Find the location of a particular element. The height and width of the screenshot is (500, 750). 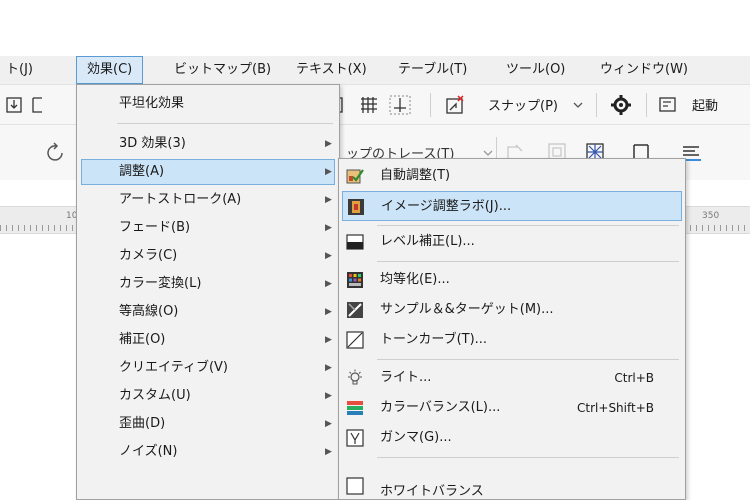

menu-item-correction: 補正(O) ▶ is located at coordinates (208, 340).